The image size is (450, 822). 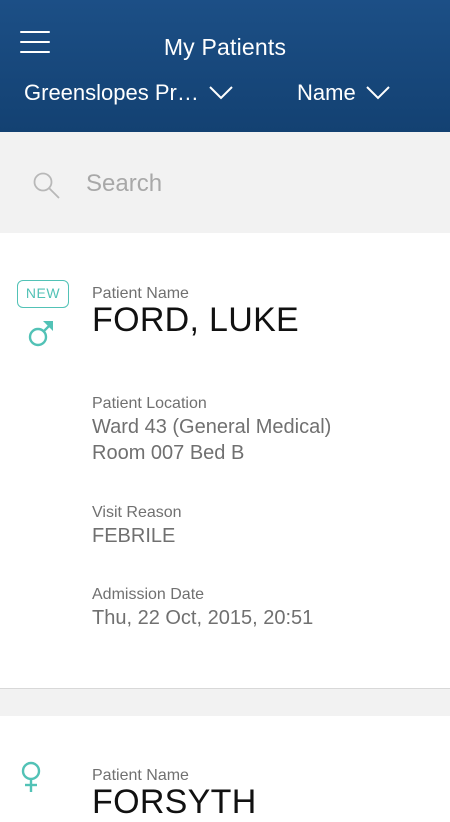 I want to click on patient-location-label: Patient Location, so click(x=149, y=403).